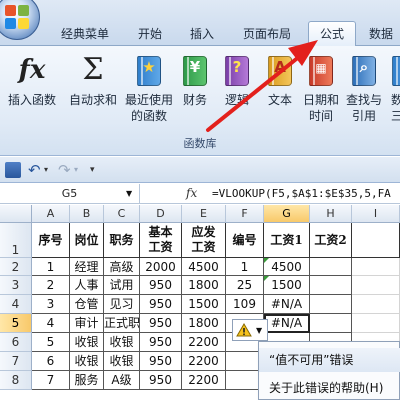 The image size is (400, 400). What do you see at coordinates (70, 193) in the screenshot?
I see `name-box: G5` at bounding box center [70, 193].